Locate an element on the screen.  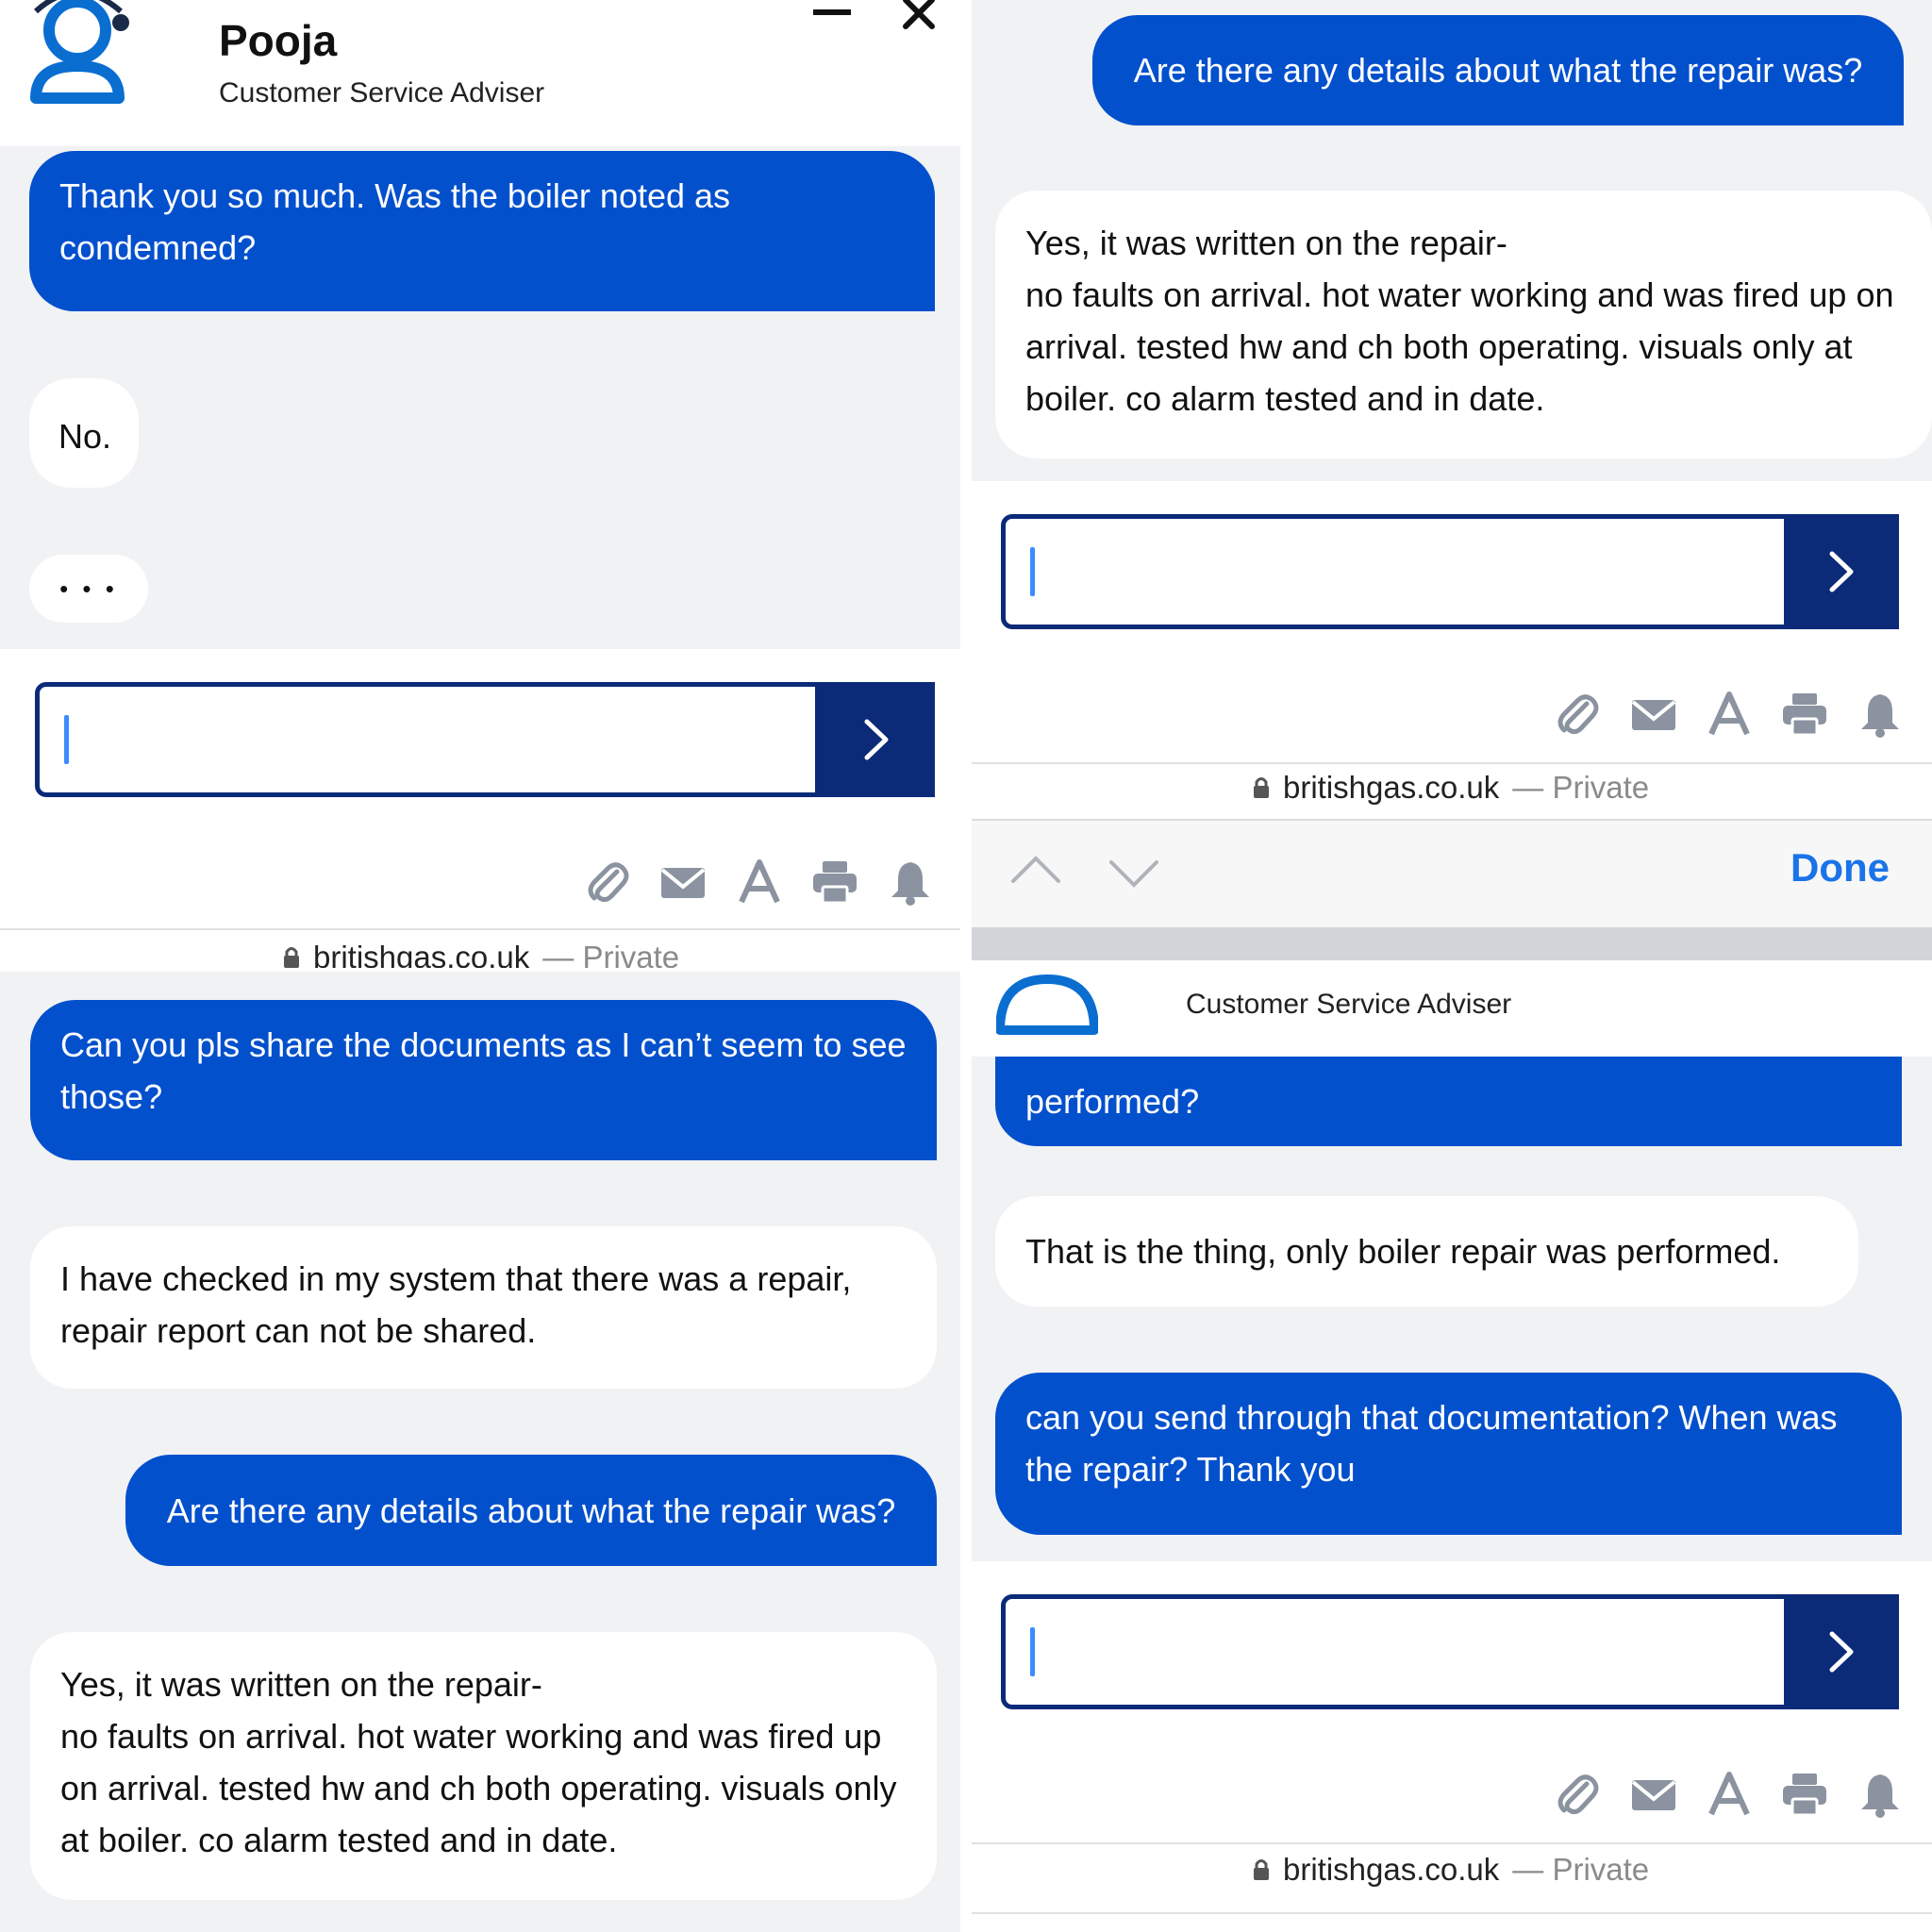
minimize-icon is located at coordinates (832, 12).